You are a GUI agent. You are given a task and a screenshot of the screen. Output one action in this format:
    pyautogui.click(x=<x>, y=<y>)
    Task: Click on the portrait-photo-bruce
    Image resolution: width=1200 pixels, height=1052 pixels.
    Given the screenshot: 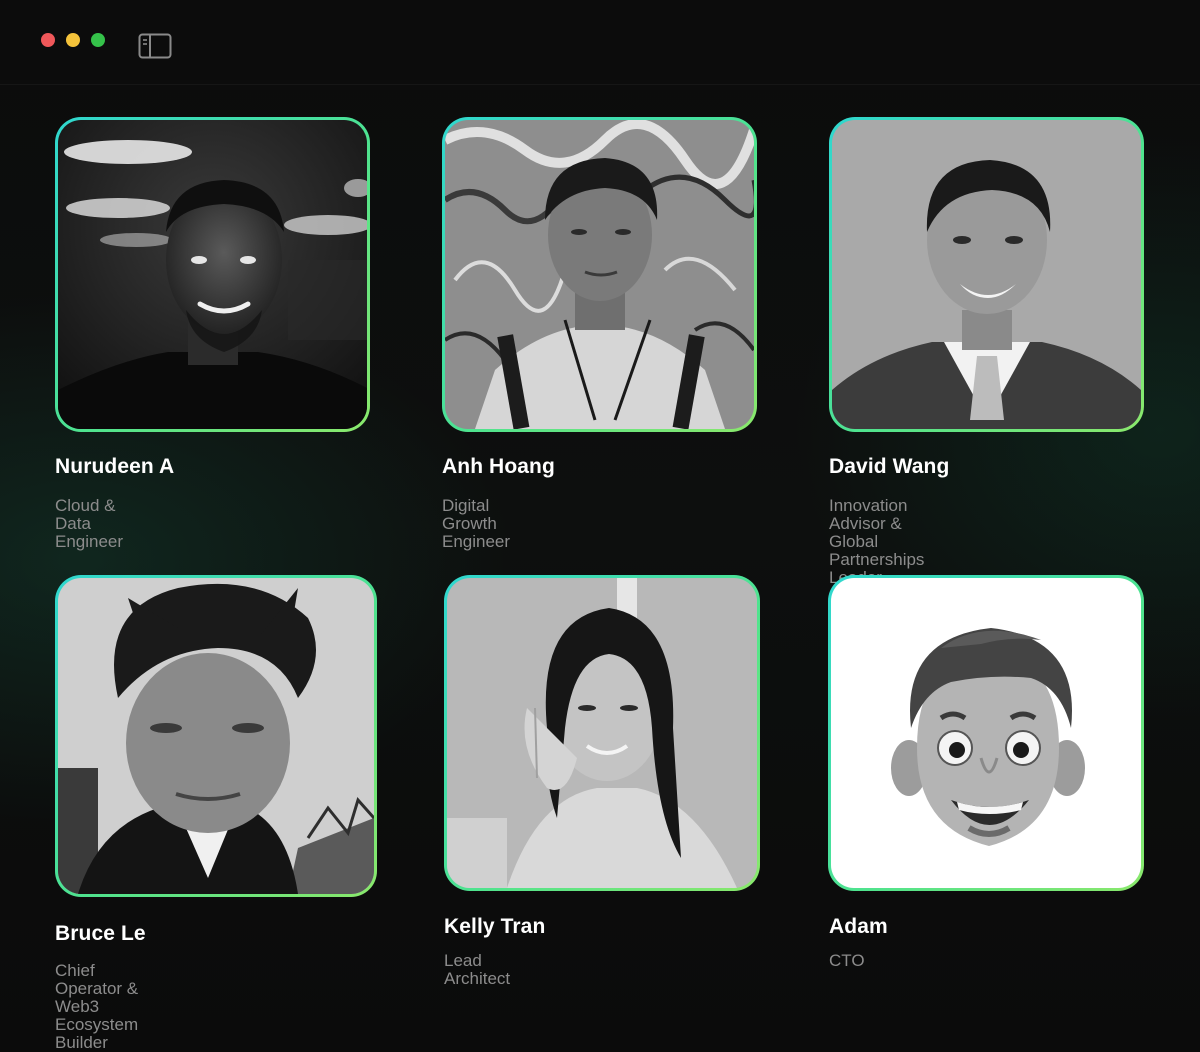 What is the action you would take?
    pyautogui.click(x=216, y=736)
    